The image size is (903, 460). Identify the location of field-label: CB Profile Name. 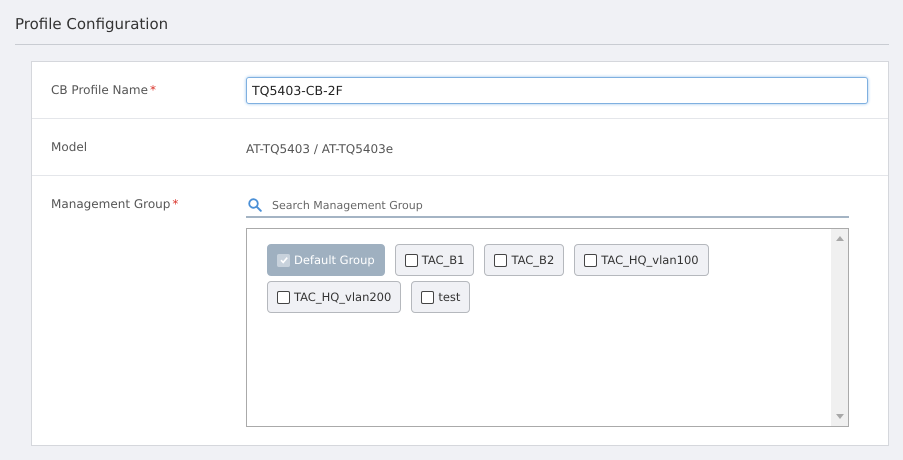
(99, 90).